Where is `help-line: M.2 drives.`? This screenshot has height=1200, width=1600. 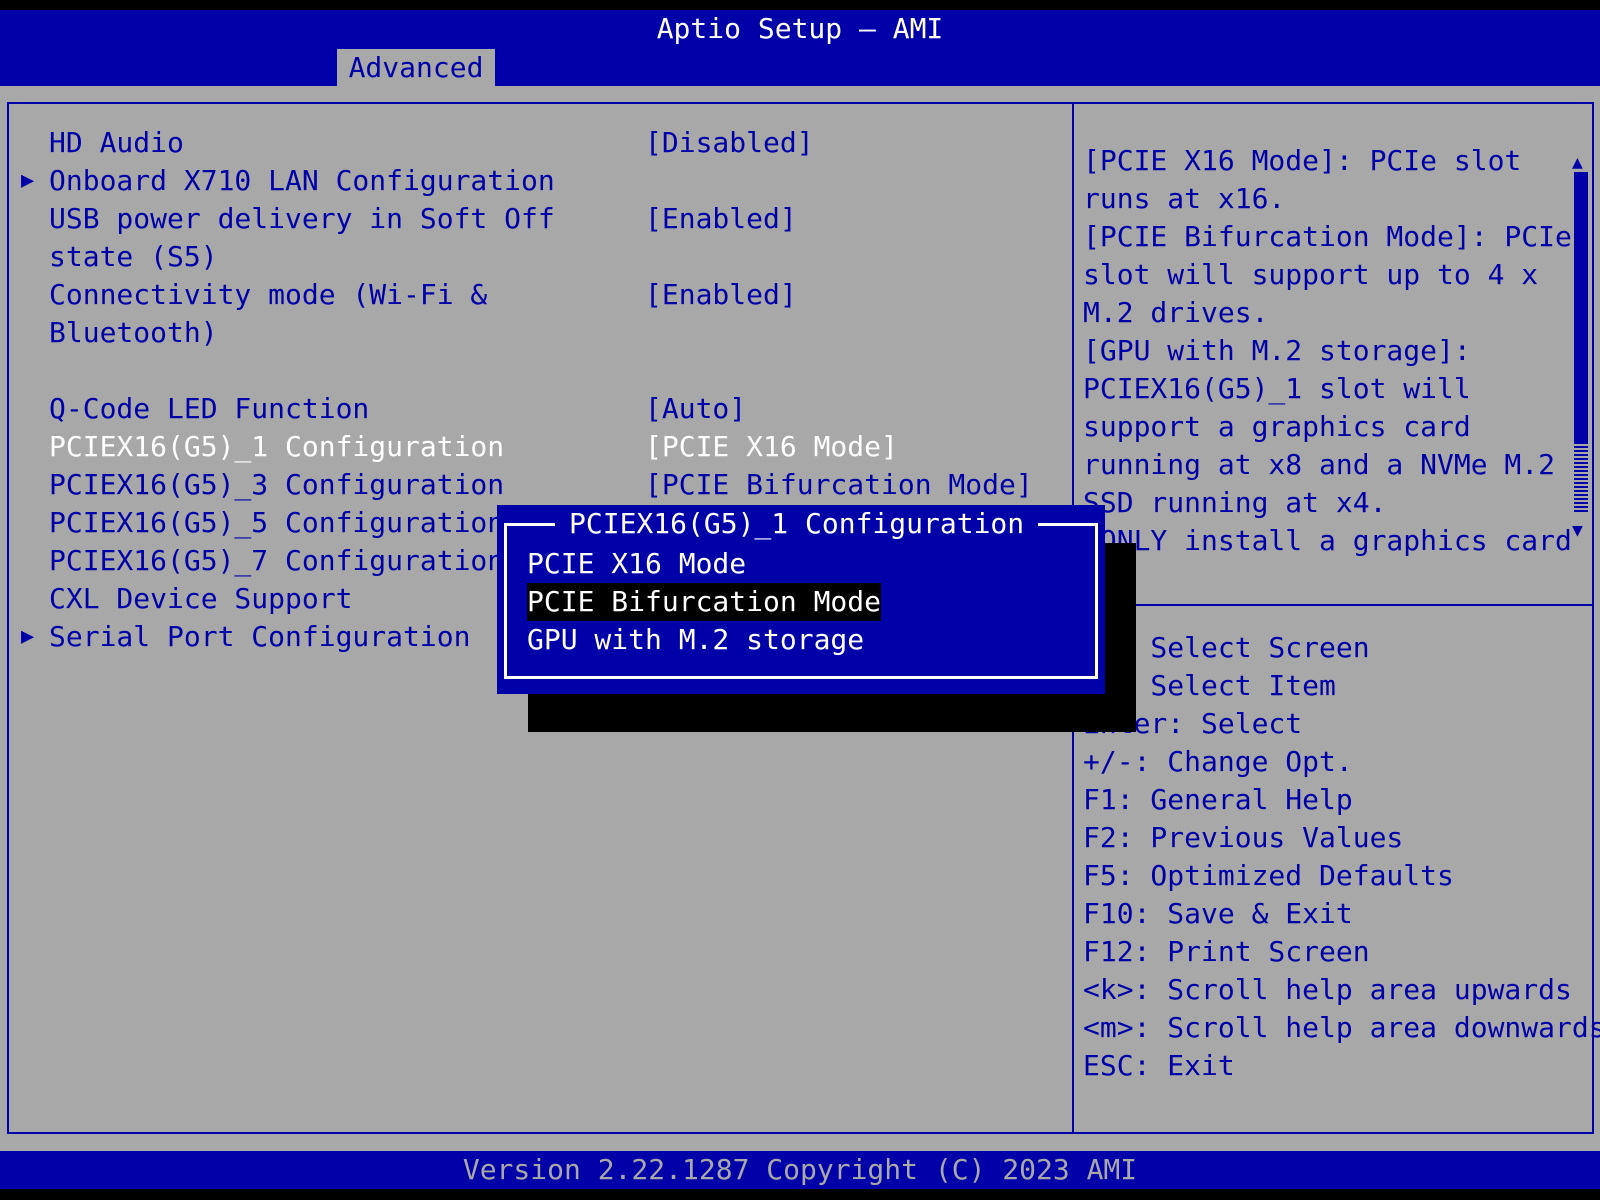
help-line: M.2 drives. is located at coordinates (1176, 312).